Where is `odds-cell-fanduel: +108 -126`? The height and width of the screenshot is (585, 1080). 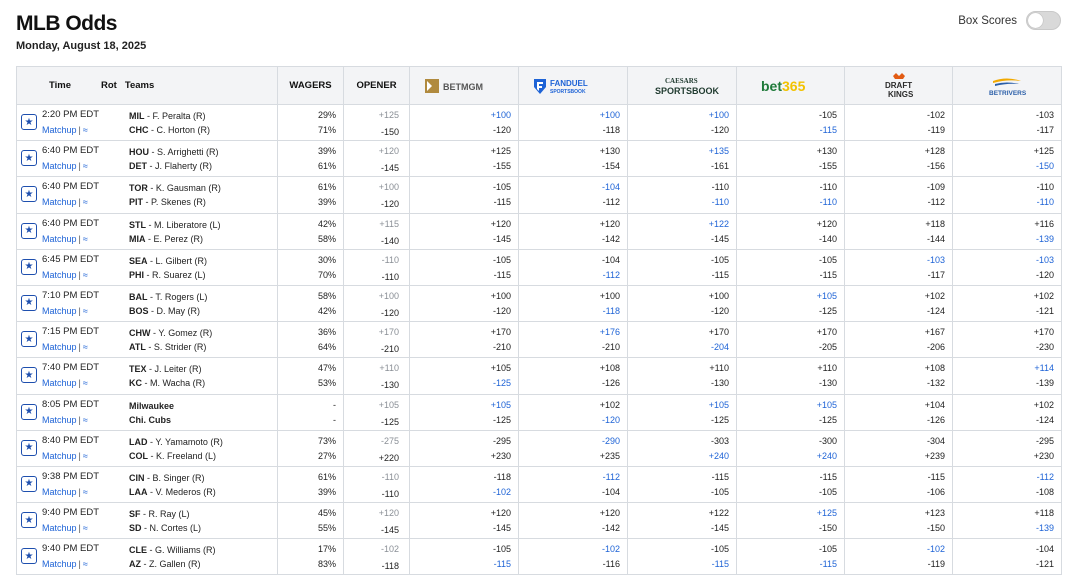 odds-cell-fanduel: +108 -126 is located at coordinates (573, 376).